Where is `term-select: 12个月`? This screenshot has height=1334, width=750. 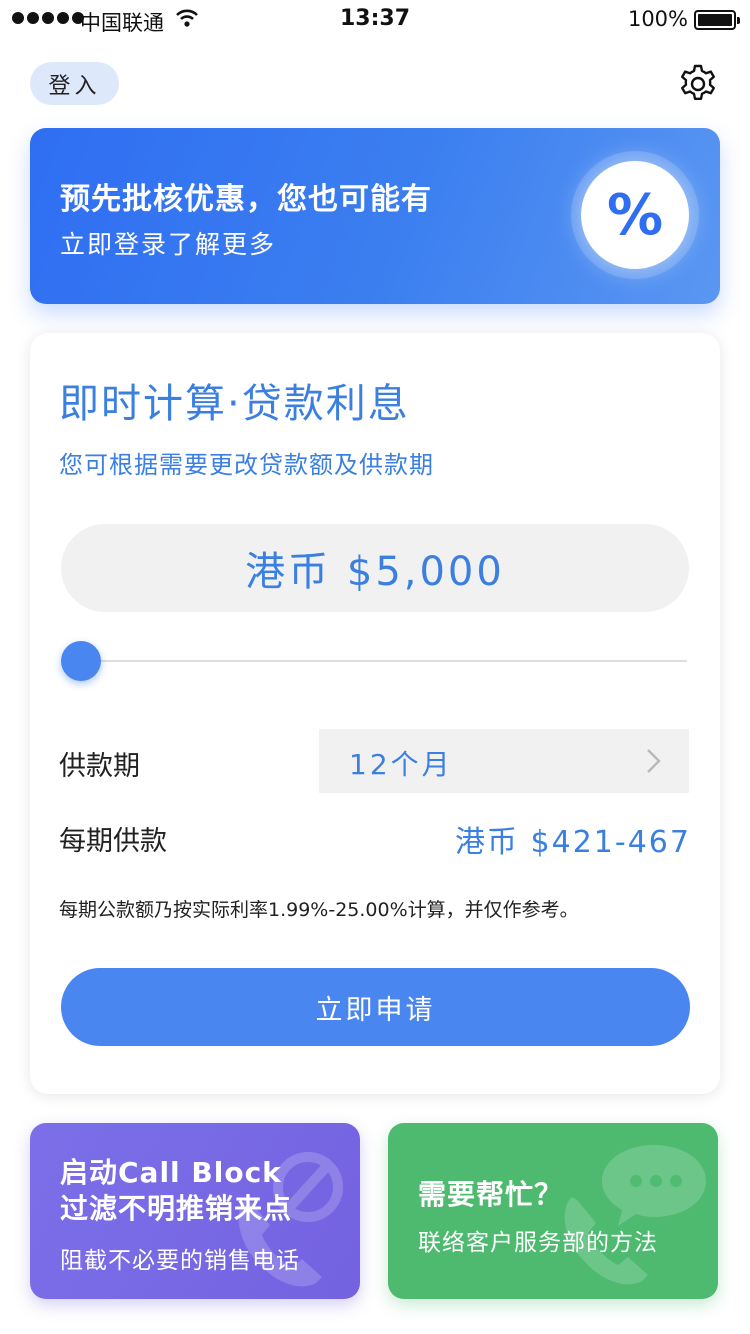
term-select: 12个月 is located at coordinates (504, 761).